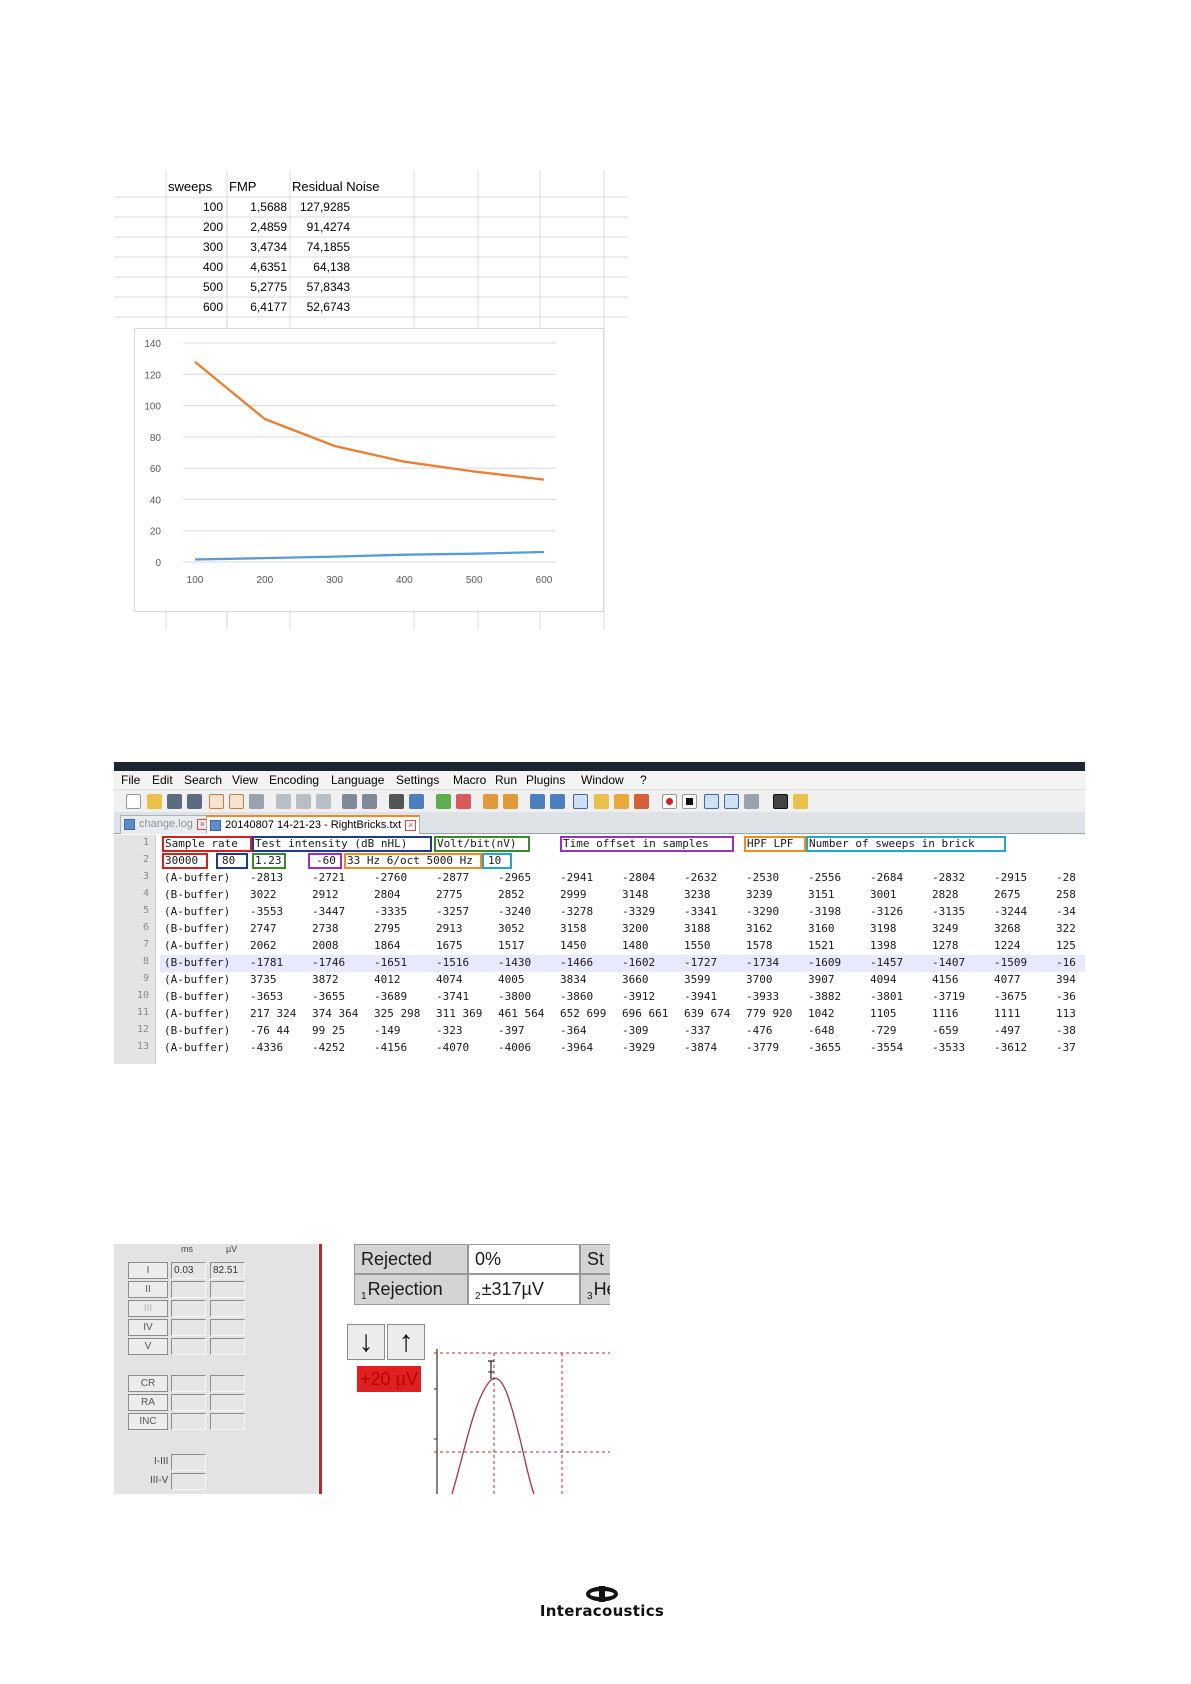 The height and width of the screenshot is (1684, 1191). Describe the element at coordinates (887, 962) in the screenshot. I see `buffer-value: -1457` at that location.